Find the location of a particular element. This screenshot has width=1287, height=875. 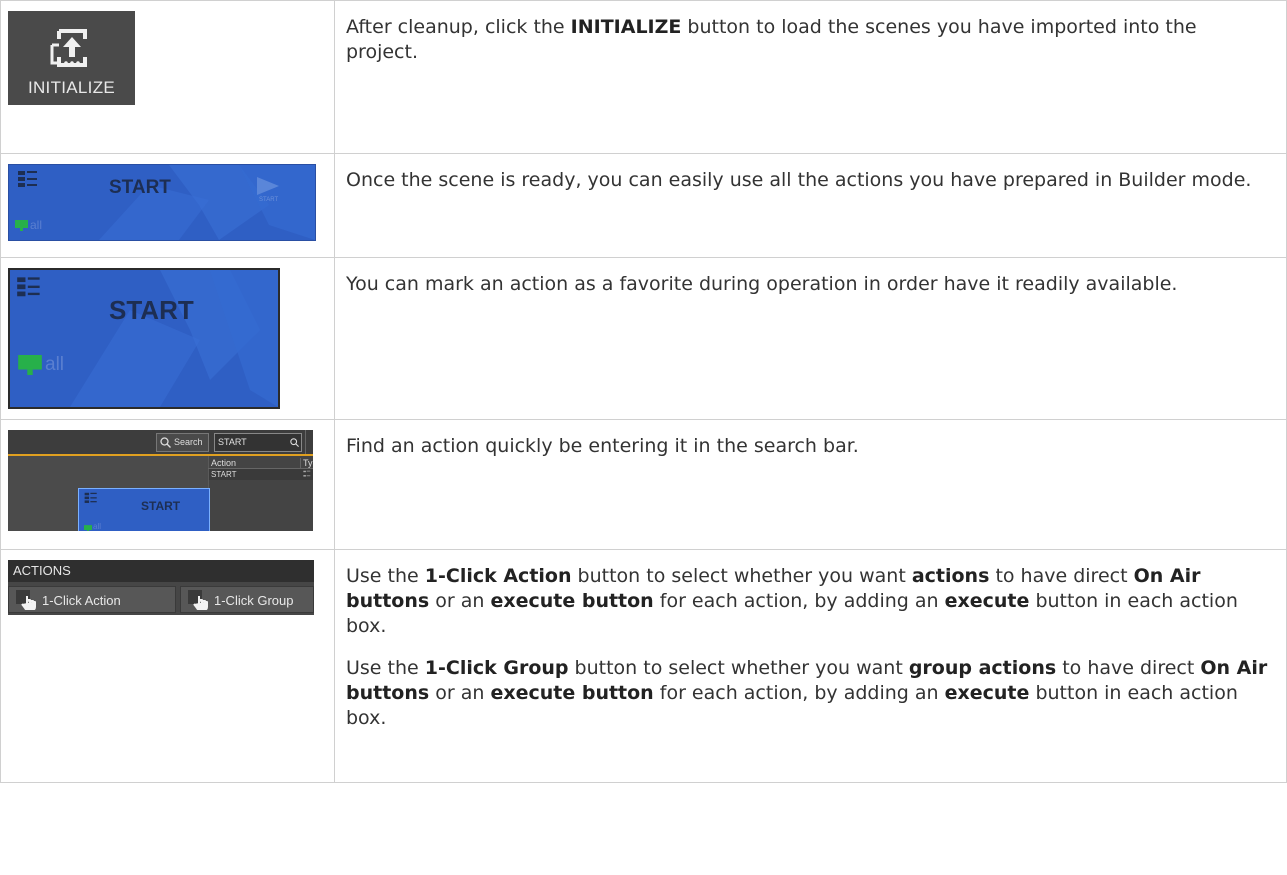

image-cell: START all is located at coordinates (167, 338).